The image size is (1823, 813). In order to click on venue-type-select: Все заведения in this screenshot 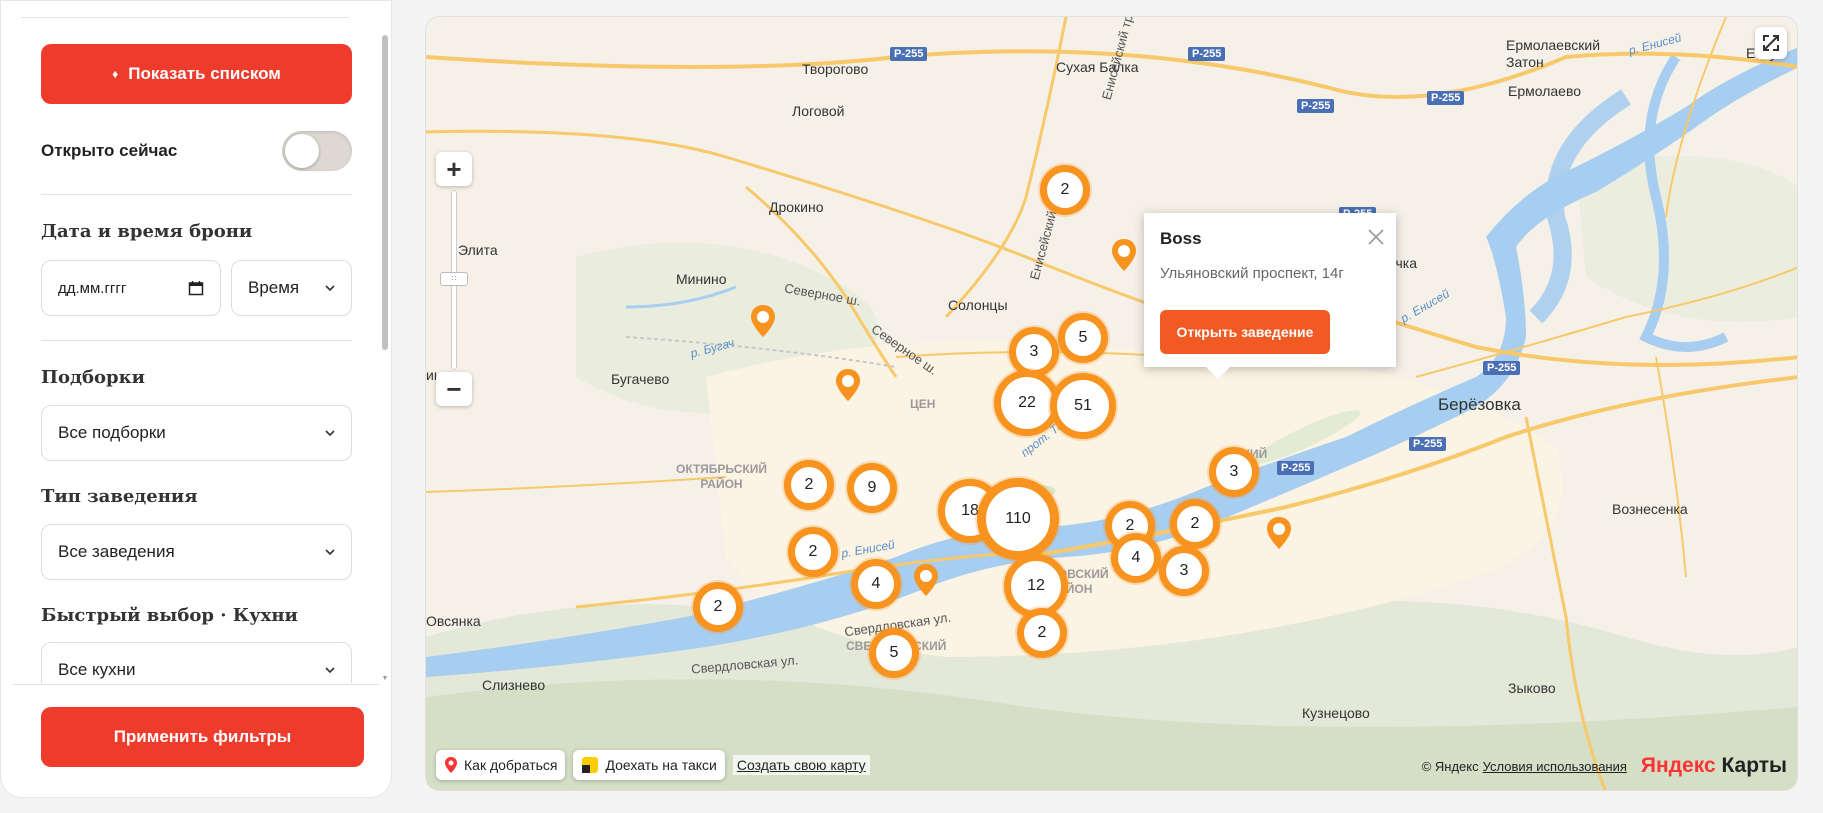, I will do `click(196, 552)`.